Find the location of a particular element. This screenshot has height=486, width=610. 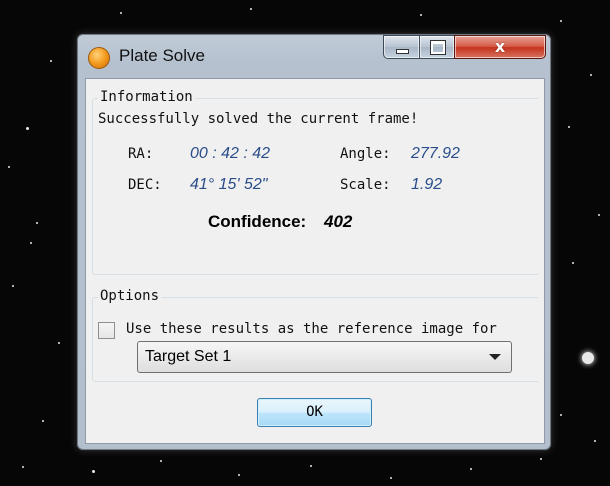

close-button: x is located at coordinates (500, 47).